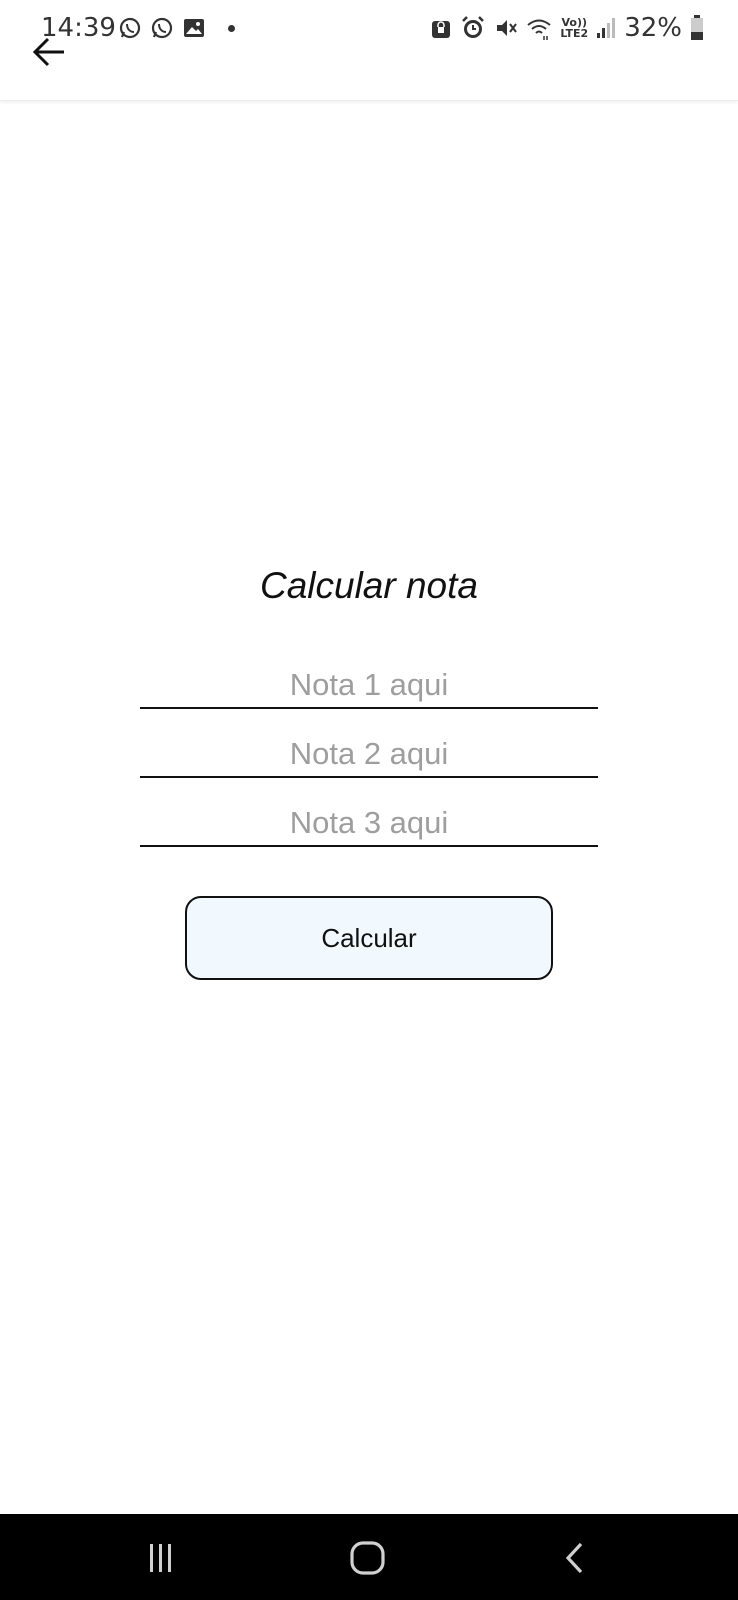 The height and width of the screenshot is (1600, 738). Describe the element at coordinates (369, 938) in the screenshot. I see `calcular-button: Calcular` at that location.